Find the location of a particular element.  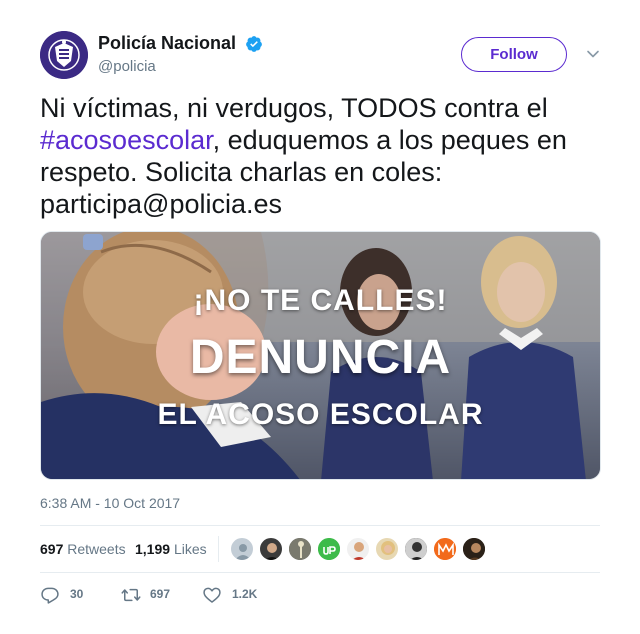

account-avatar is located at coordinates (64, 55).